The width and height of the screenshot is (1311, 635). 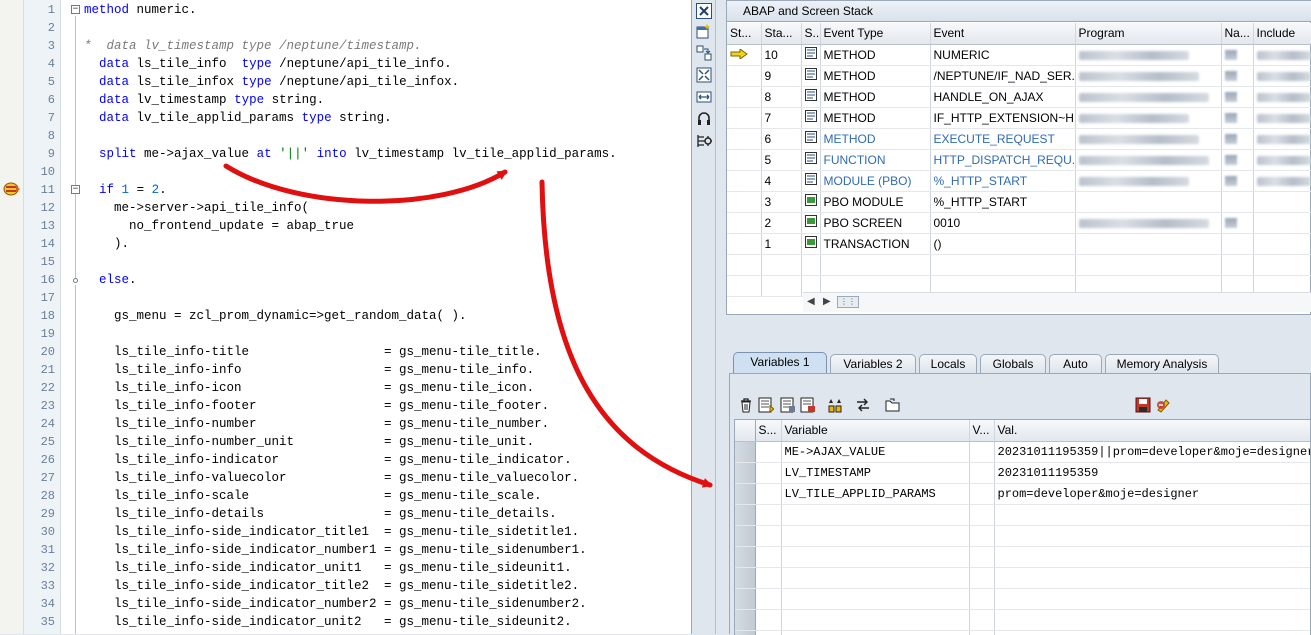 I want to click on stack-horizontal-scrollbar: ◀ ▶ ⋮⋮, so click(x=1057, y=302).